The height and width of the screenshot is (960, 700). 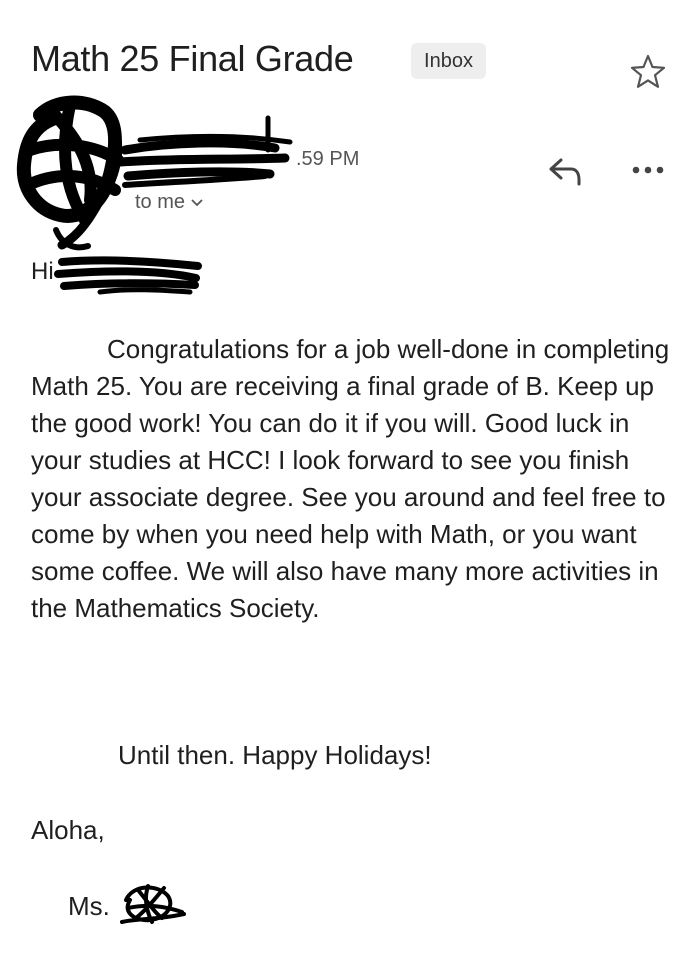 I want to click on signature-prefix: Ms., so click(x=89, y=906).